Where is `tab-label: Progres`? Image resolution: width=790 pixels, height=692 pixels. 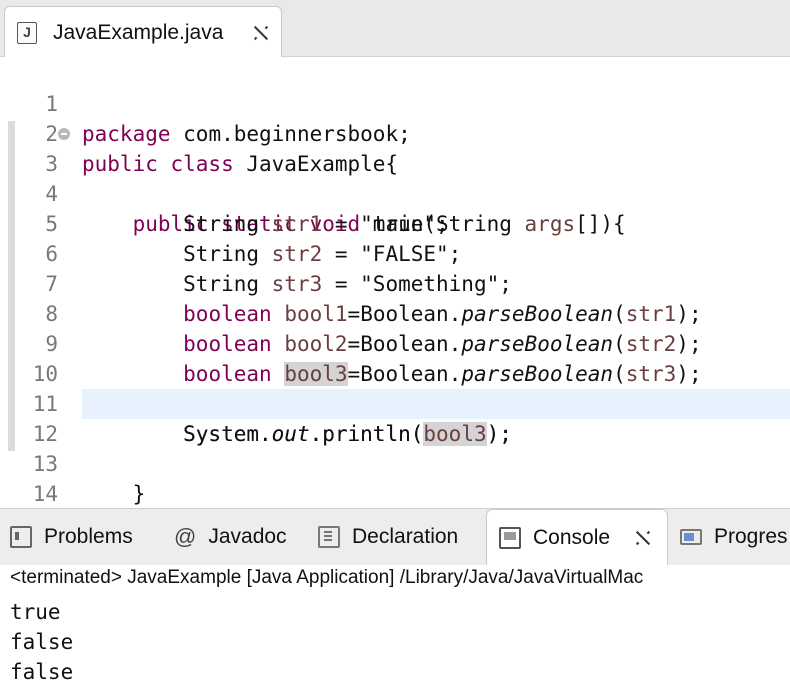
tab-label: Progres is located at coordinates (751, 536).